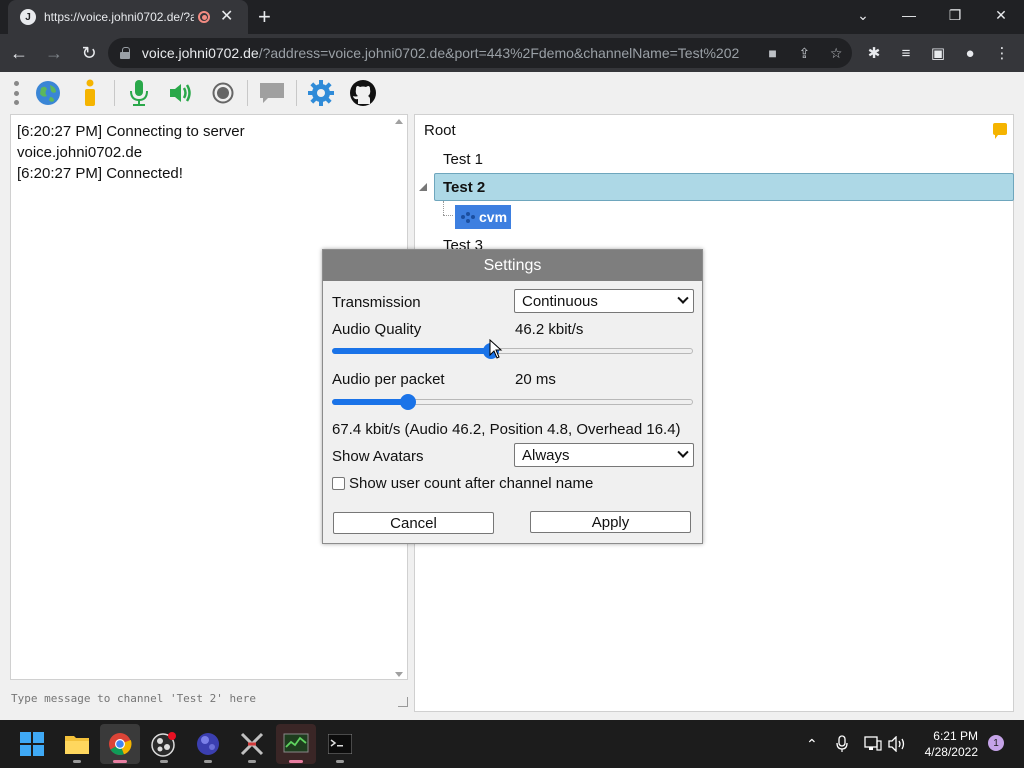 The image size is (1024, 768). Describe the element at coordinates (164, 744) in the screenshot. I see `obs-icon` at that location.